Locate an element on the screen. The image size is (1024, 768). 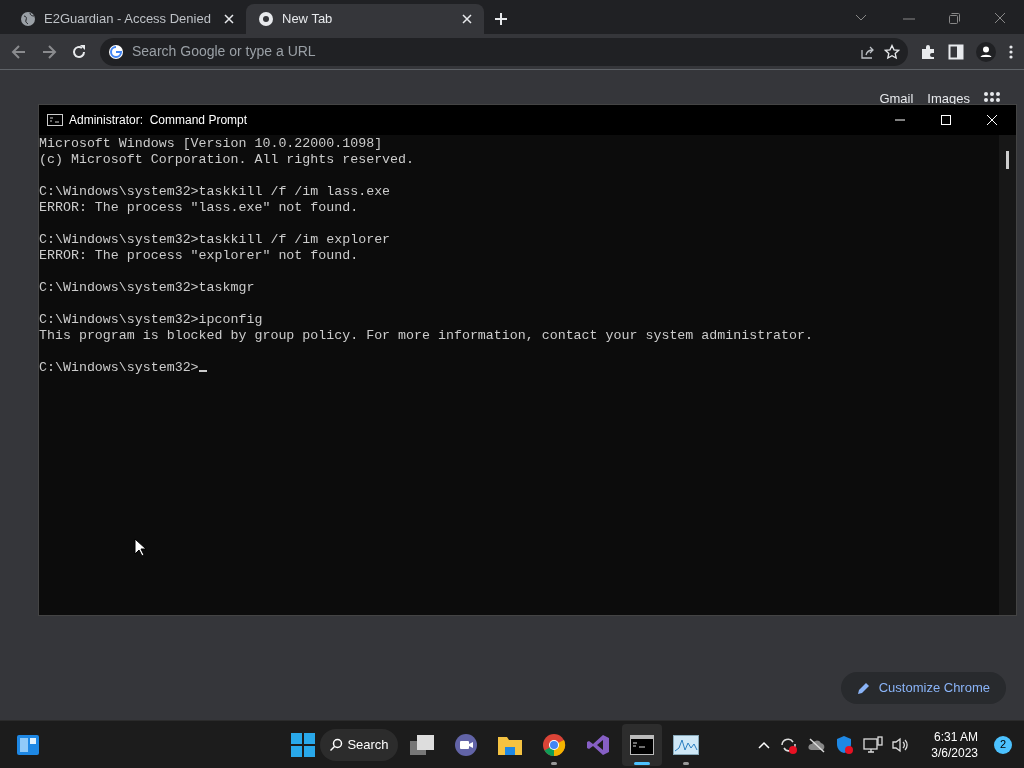
widgets-icon is located at coordinates (28, 744).